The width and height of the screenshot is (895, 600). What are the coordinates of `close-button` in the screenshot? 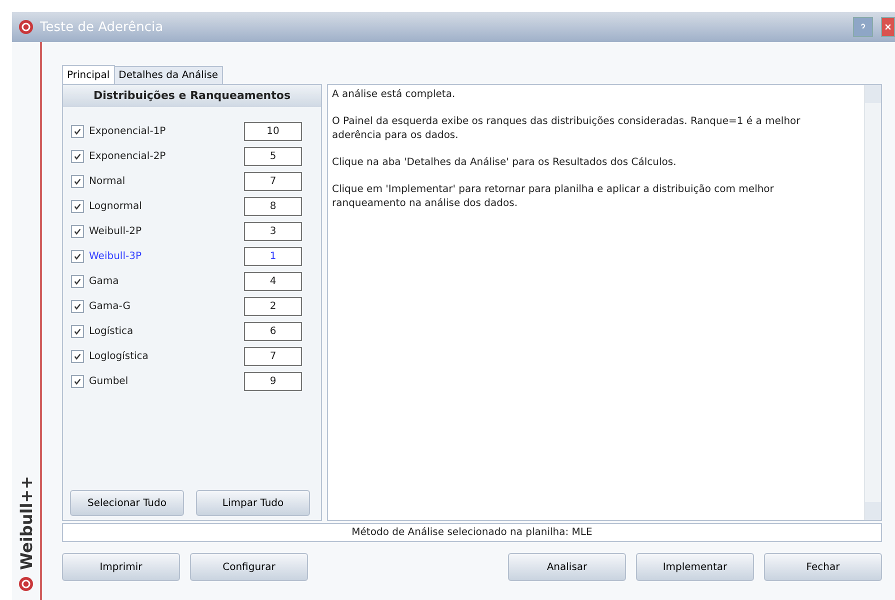 It's located at (888, 27).